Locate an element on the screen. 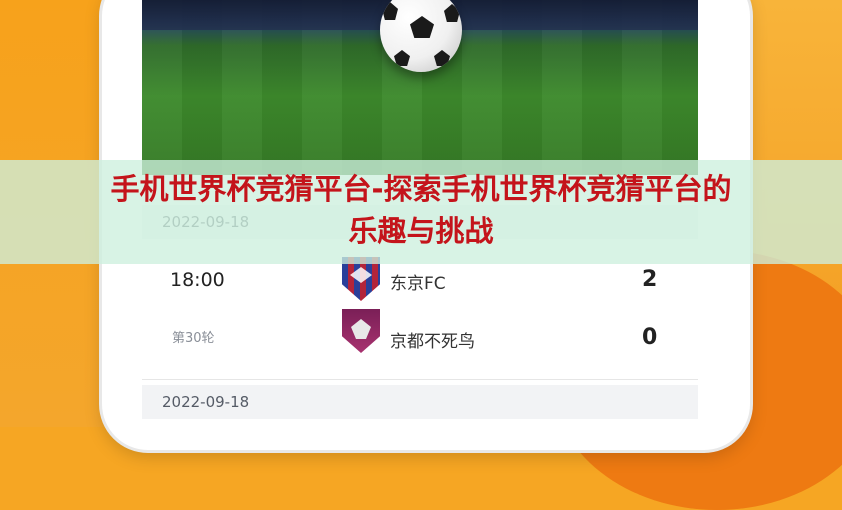 This screenshot has height=510, width=842. divider is located at coordinates (420, 379).